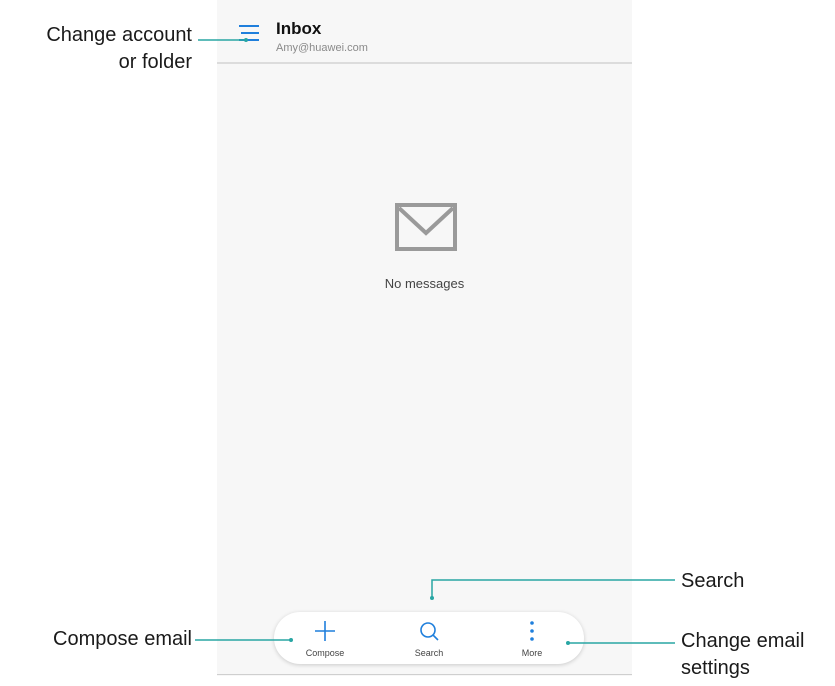 This screenshot has height=686, width=835. What do you see at coordinates (325, 631) in the screenshot?
I see `plus-icon` at bounding box center [325, 631].